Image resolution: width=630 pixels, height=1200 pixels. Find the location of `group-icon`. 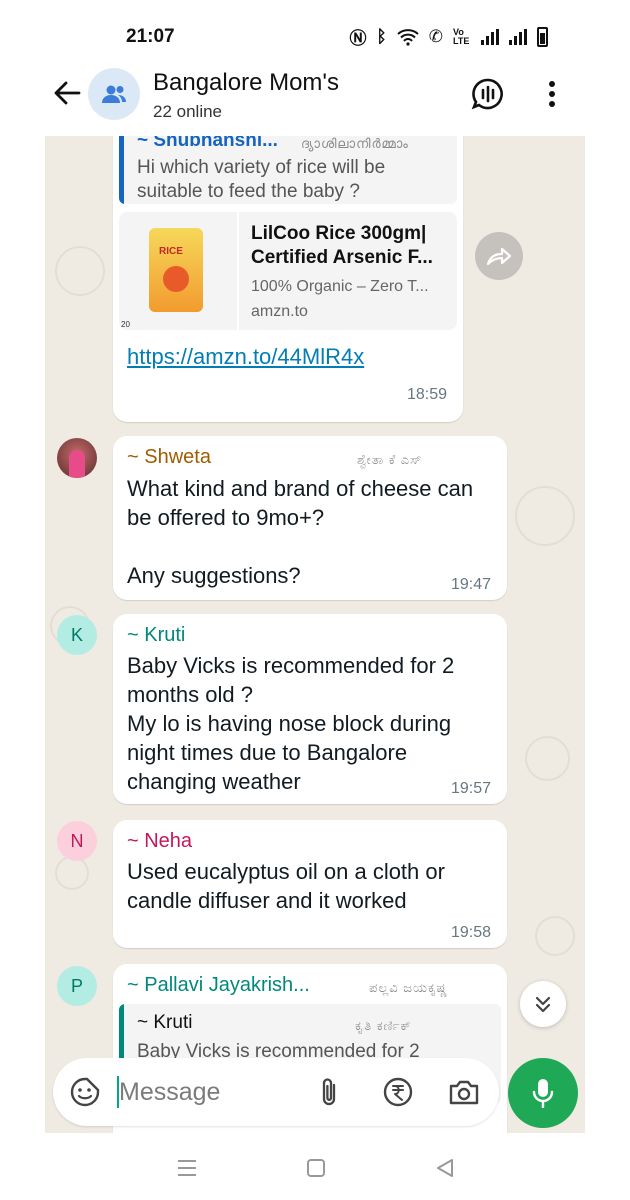

group-icon is located at coordinates (114, 94).